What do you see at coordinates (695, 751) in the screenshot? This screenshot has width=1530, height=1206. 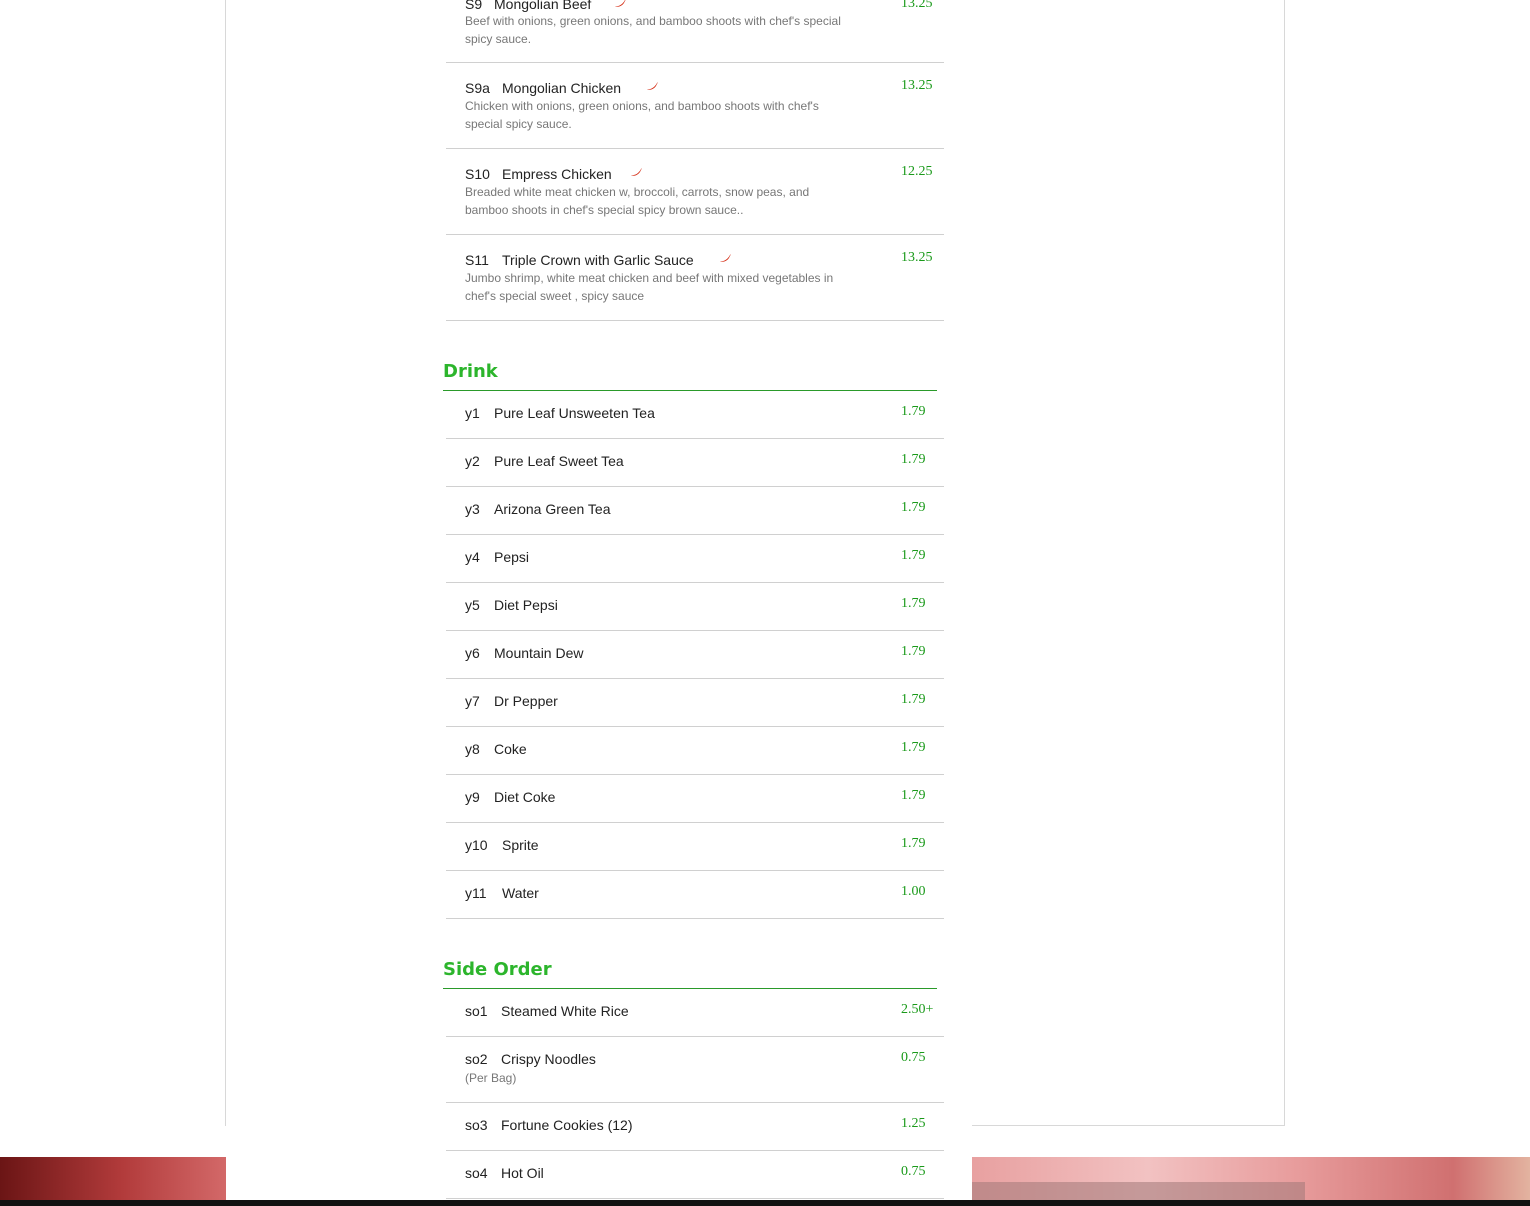 I see `menu-item: y8 Coke 1.79` at bounding box center [695, 751].